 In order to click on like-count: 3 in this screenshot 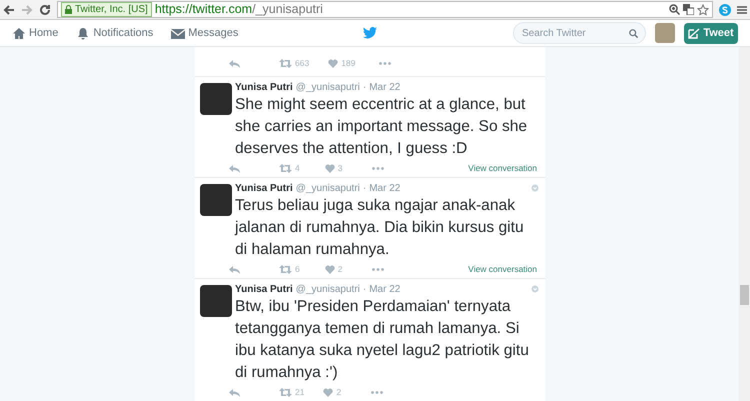, I will do `click(340, 168)`.